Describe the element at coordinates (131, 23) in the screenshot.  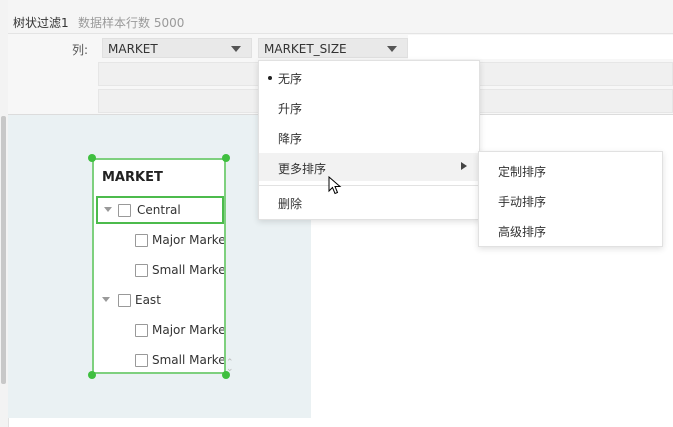
I see `sample-row-count: 数据样本行数 5000` at that location.